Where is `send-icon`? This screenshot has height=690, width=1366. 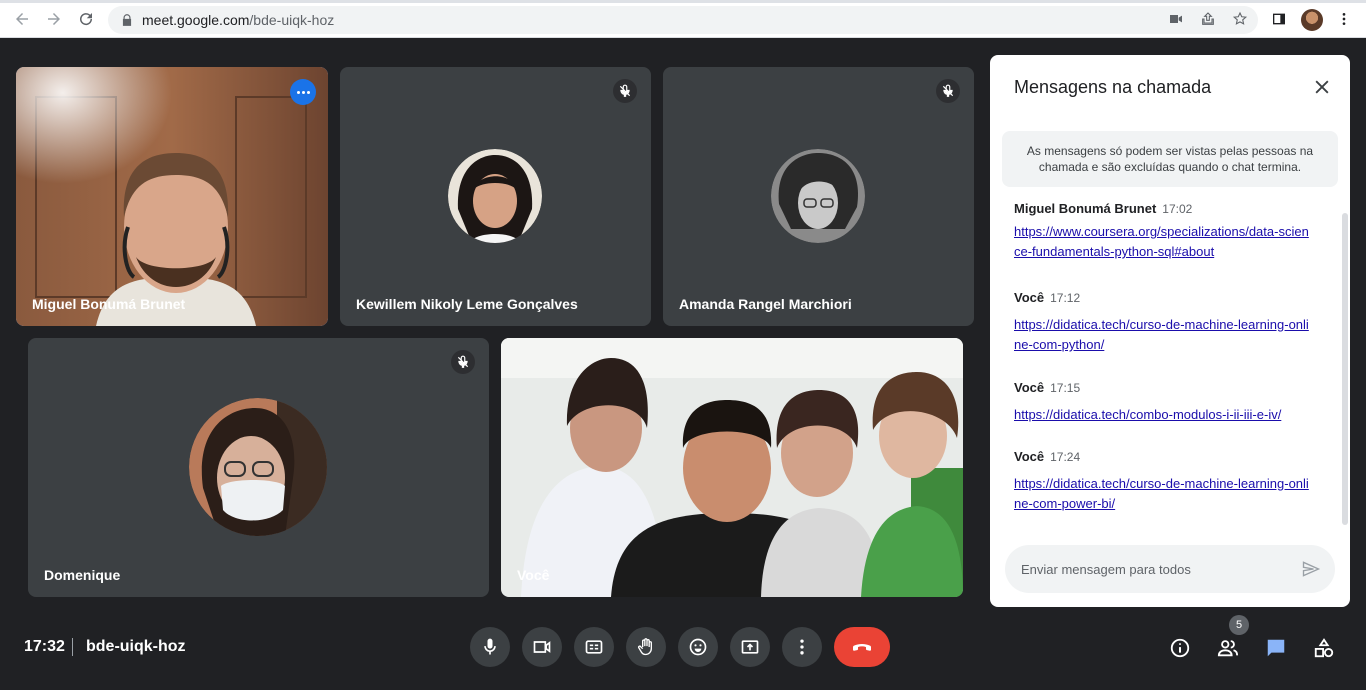 send-icon is located at coordinates (1311, 569).